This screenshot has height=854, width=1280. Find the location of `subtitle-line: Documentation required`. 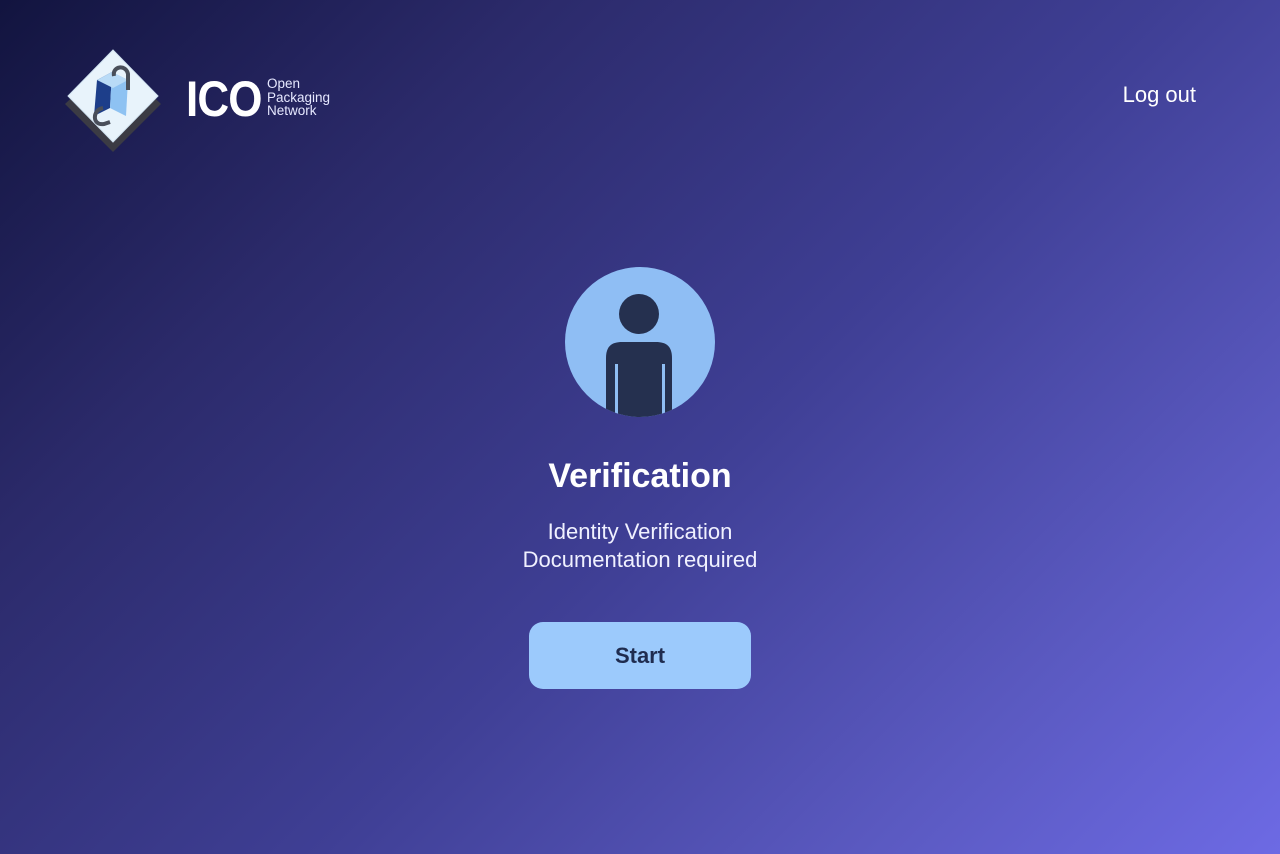

subtitle-line: Documentation required is located at coordinates (640, 559).